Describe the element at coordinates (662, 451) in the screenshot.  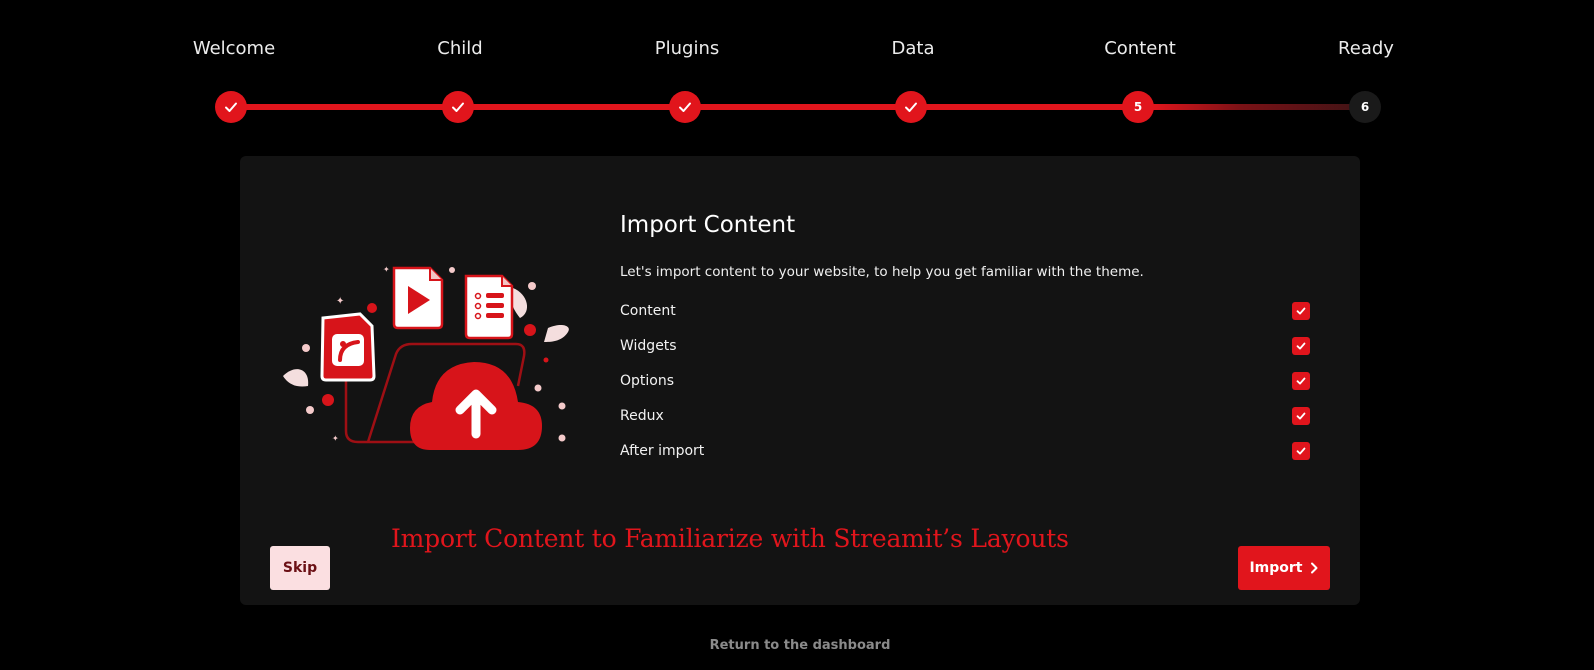
I see `option-label: After import` at that location.